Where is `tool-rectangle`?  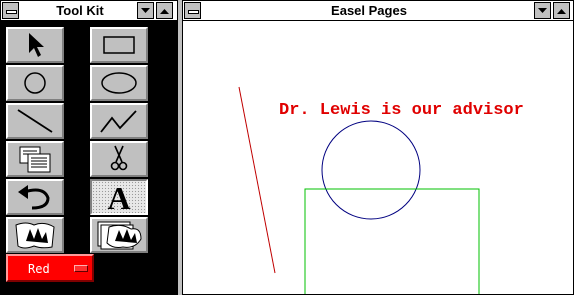
tool-rectangle is located at coordinates (119, 45).